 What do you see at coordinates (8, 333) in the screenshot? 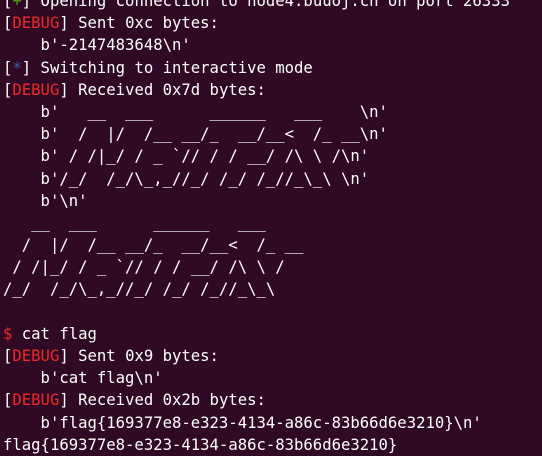
I see `shell-prompt: $` at bounding box center [8, 333].